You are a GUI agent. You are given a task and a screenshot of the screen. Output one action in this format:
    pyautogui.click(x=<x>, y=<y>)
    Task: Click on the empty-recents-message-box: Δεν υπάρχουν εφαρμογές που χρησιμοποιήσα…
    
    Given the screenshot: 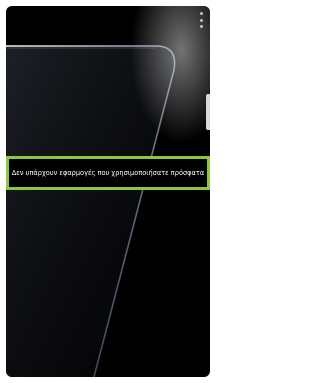 What is the action you would take?
    pyautogui.click(x=108, y=173)
    